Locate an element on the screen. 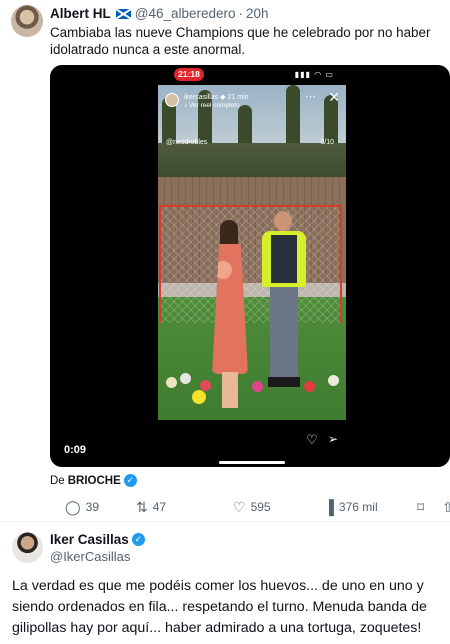  tweet-actions: ◯ 39 ⇅ 47 ♡ 595 ▐ 376 mil ⌑ ⇧ is located at coordinates (250, 507).